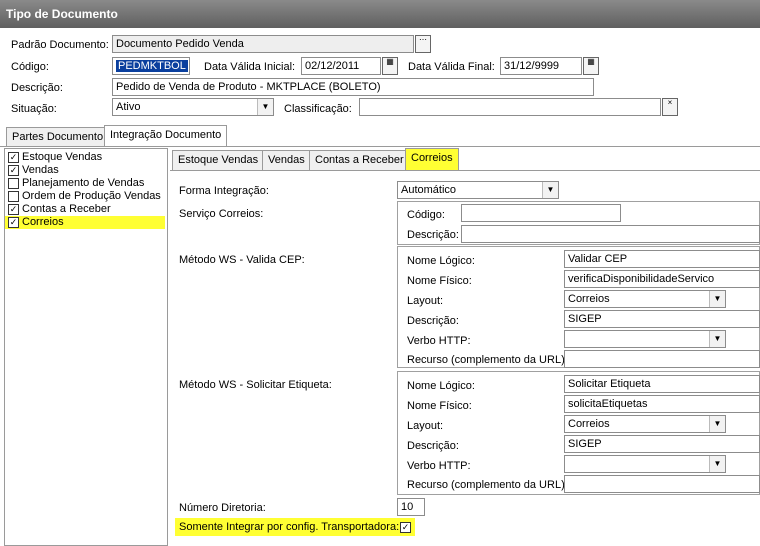  What do you see at coordinates (439, 406) in the screenshot?
I see `etiqueta-nome-fisico-label: Nome Físico:` at bounding box center [439, 406].